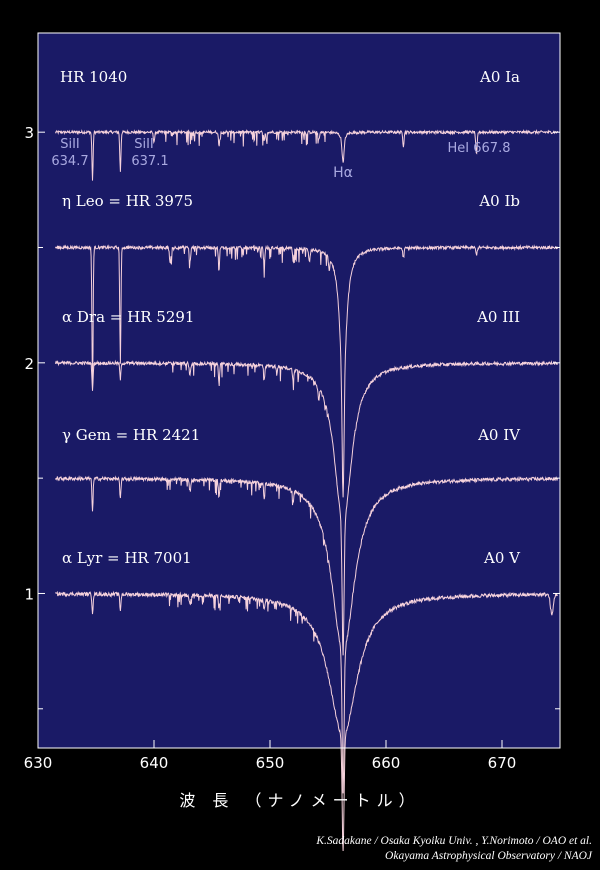 The height and width of the screenshot is (870, 600). I want to click on y-tick-label: 3, so click(29, 133).